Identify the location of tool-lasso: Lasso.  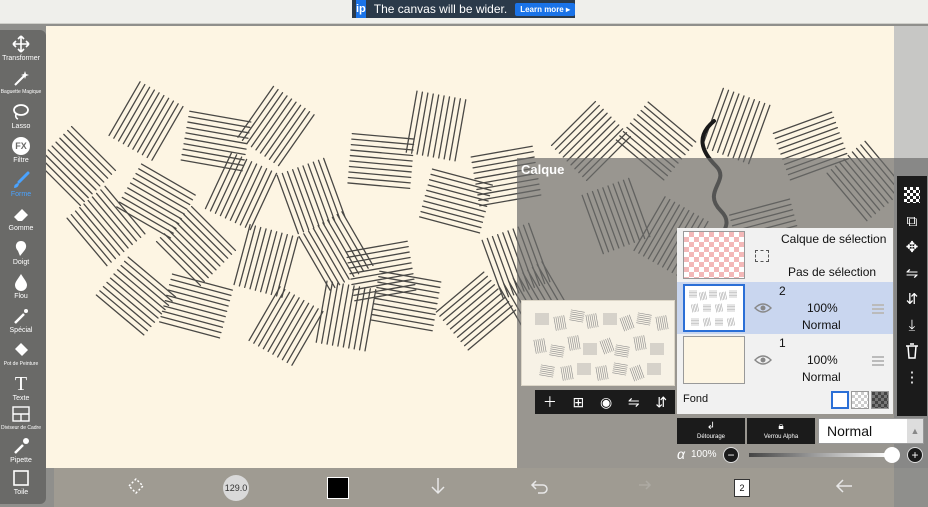
(21, 120).